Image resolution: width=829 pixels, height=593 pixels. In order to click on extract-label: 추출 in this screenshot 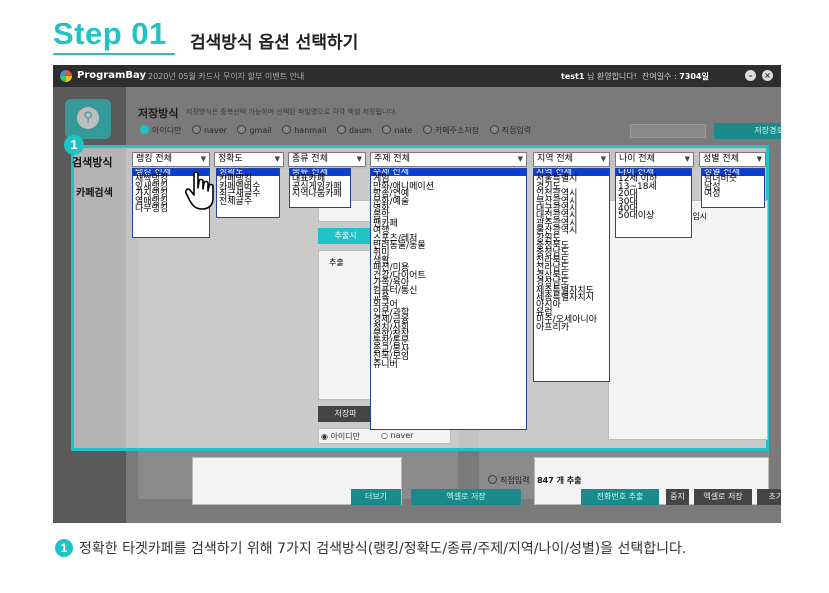, I will do `click(336, 262)`.